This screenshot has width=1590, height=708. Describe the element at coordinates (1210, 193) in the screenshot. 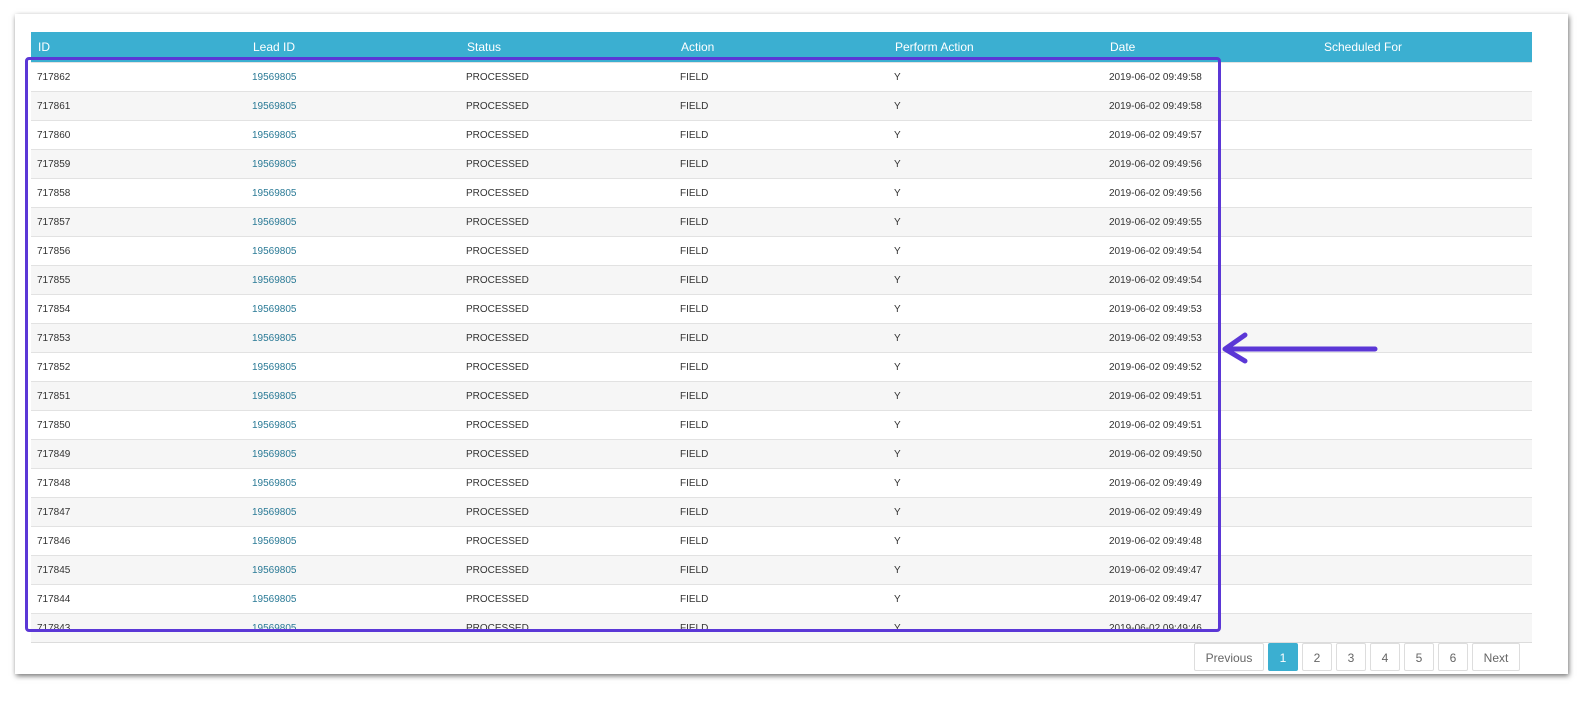

I see `date-cell: 2019-06-02 09:49:56` at that location.